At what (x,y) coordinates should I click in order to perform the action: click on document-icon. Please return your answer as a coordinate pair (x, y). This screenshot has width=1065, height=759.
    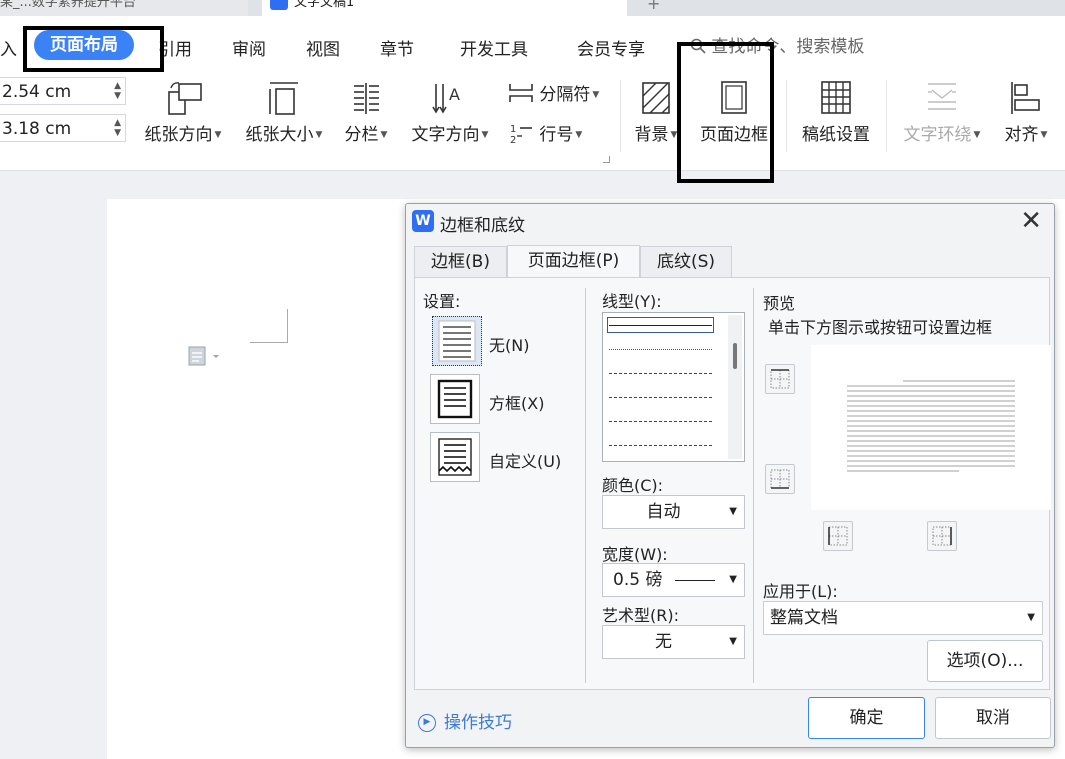
    Looking at the image, I should click on (203, 356).